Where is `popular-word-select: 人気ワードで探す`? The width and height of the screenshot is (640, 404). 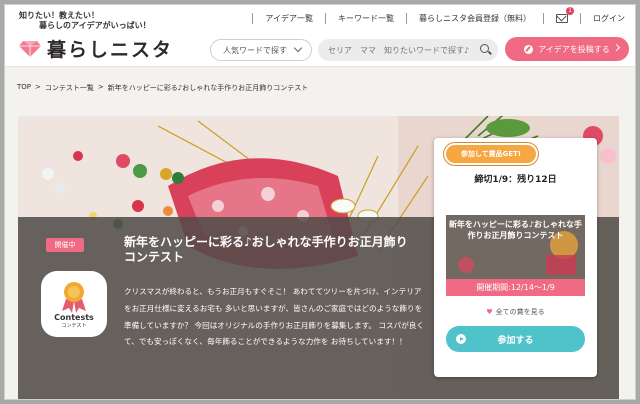 popular-word-select: 人気ワードで探す is located at coordinates (261, 50).